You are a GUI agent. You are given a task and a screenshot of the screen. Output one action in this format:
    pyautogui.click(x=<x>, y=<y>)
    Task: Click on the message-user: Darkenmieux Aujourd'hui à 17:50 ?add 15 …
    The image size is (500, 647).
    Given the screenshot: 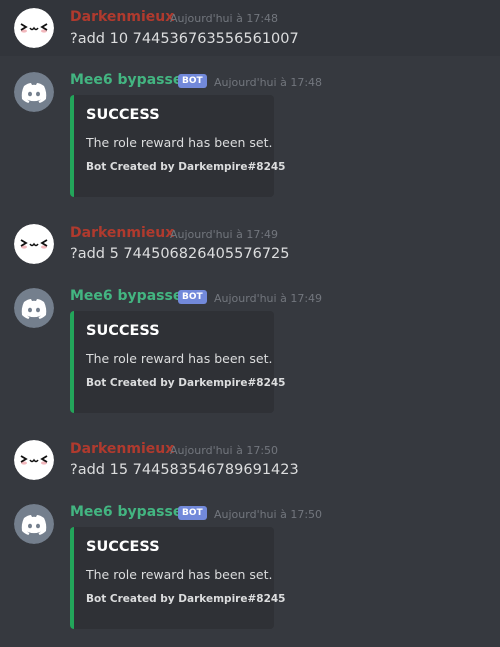 What is the action you would take?
    pyautogui.click(x=250, y=464)
    